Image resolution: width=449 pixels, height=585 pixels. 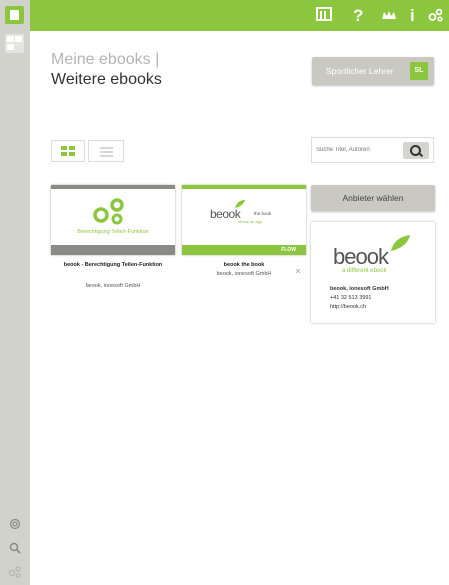 I want to click on info-icon: i, so click(x=412, y=15).